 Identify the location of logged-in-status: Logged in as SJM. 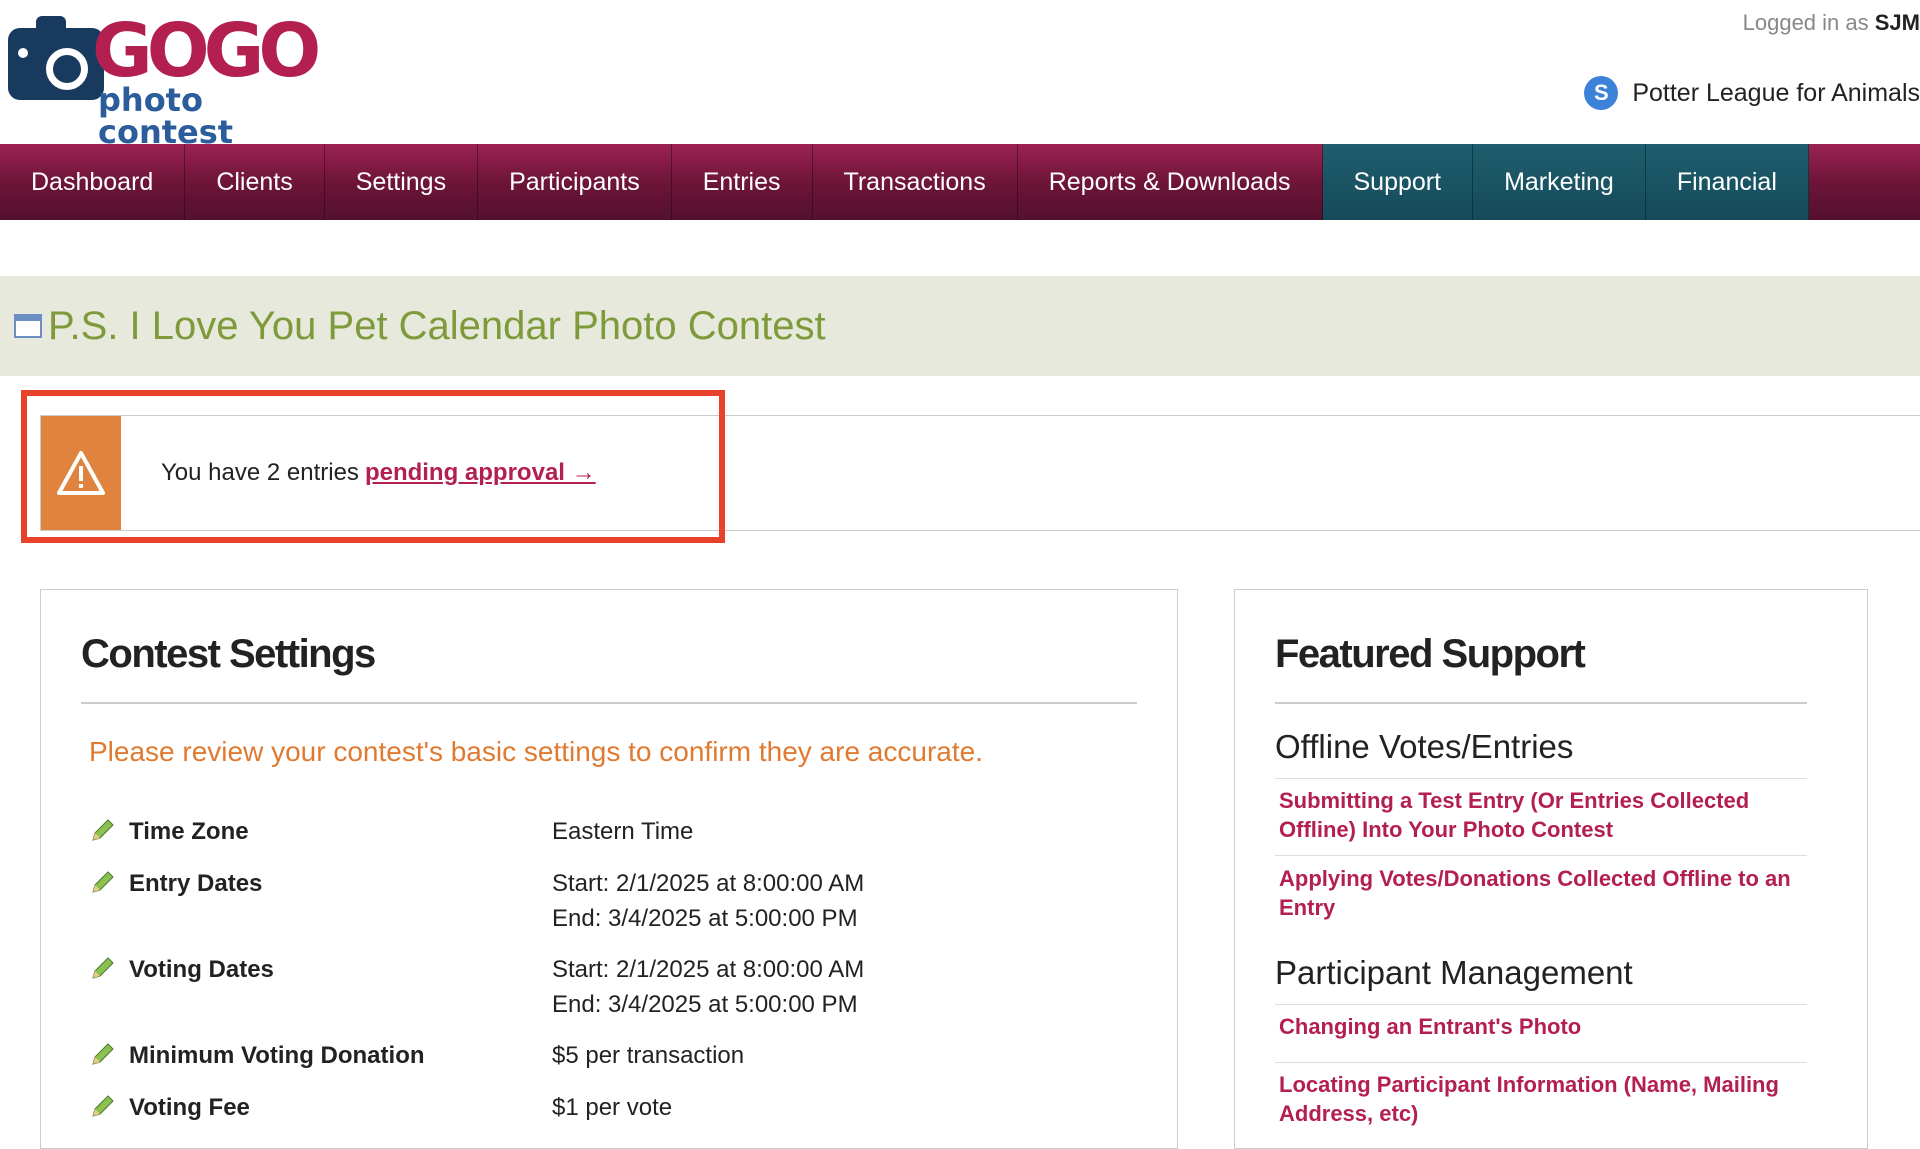
(1831, 23).